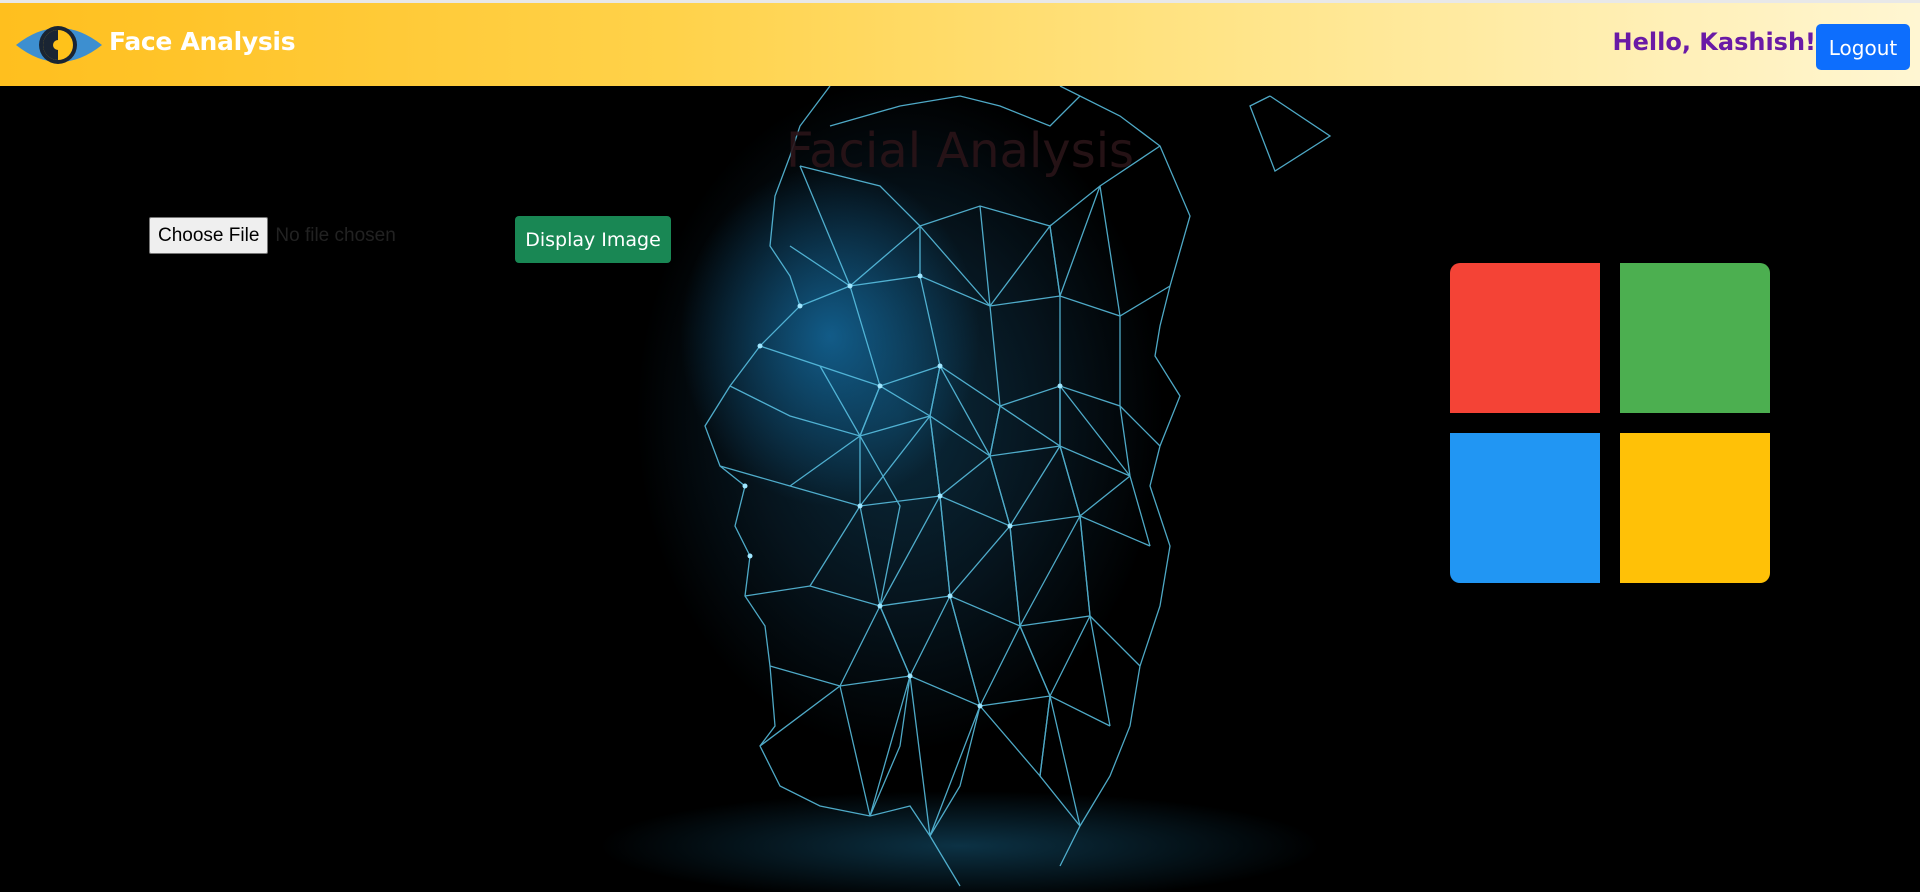 The image size is (1920, 892). I want to click on eye-icon, so click(59, 45).